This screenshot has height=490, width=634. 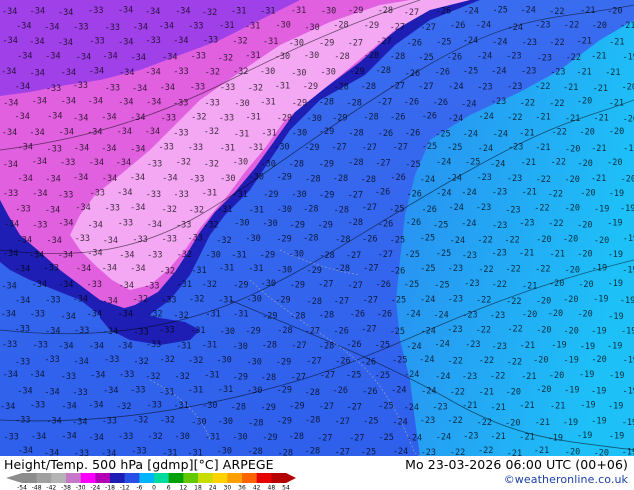 What do you see at coordinates (14, 478) in the screenshot?
I see `legend-arrow-left` at bounding box center [14, 478].